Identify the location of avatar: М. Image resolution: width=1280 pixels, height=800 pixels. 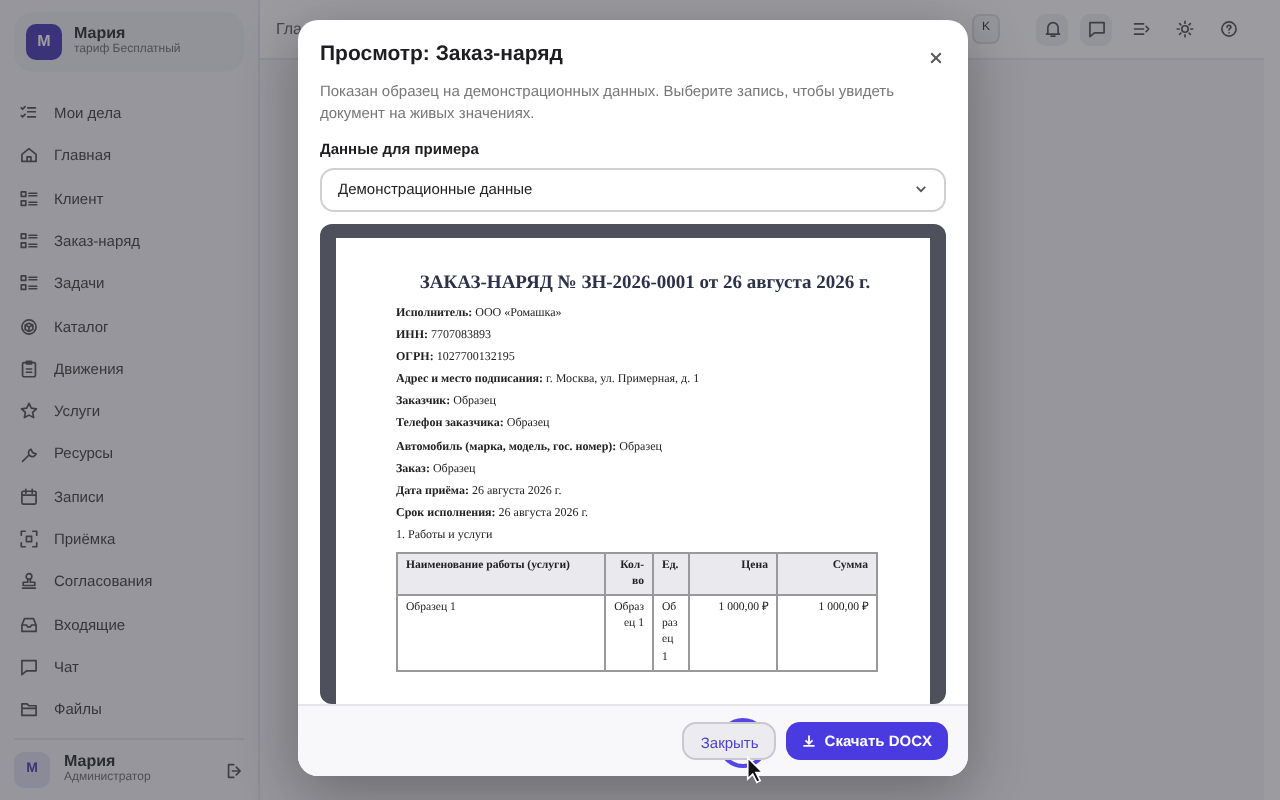
(44, 42).